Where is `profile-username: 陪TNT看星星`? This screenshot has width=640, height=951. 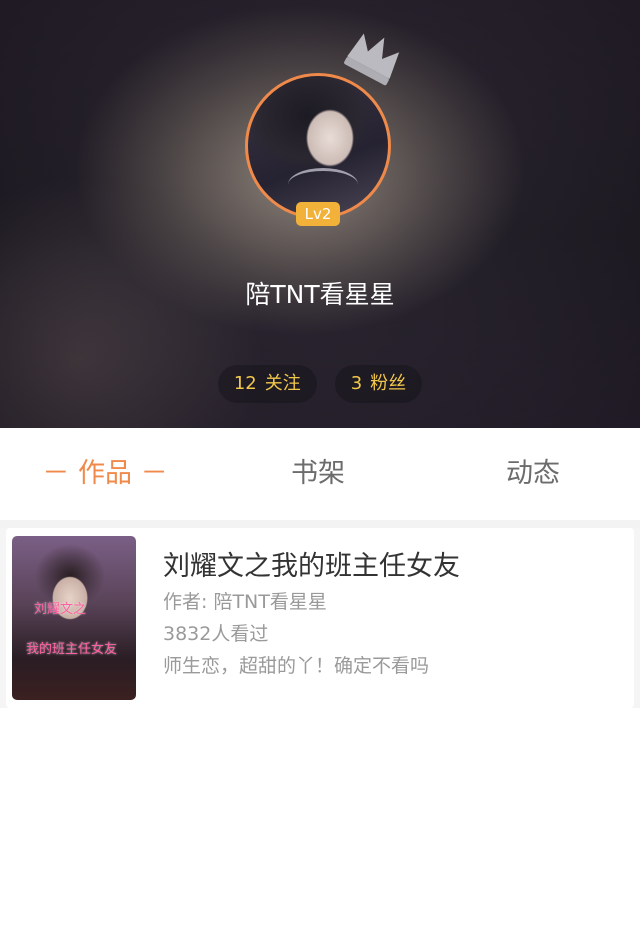
profile-username: 陪TNT看星星 is located at coordinates (320, 294).